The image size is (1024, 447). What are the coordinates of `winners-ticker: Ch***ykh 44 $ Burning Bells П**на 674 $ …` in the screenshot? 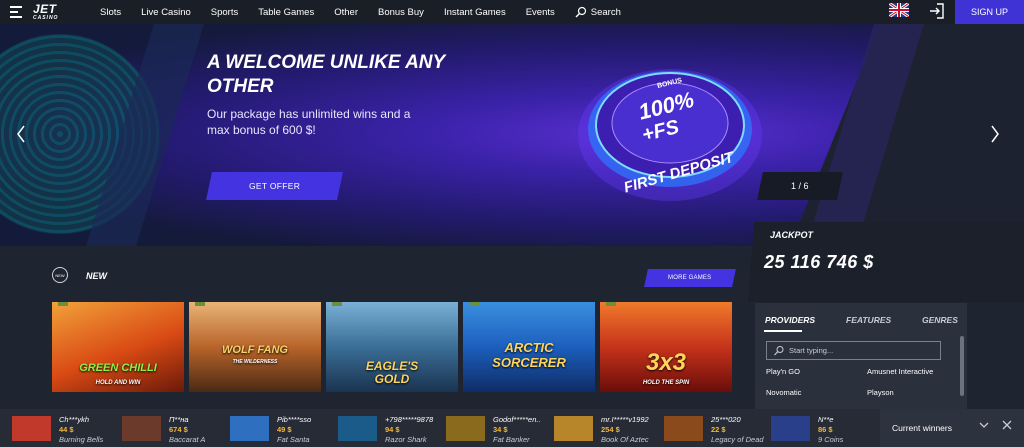 It's located at (512, 428).